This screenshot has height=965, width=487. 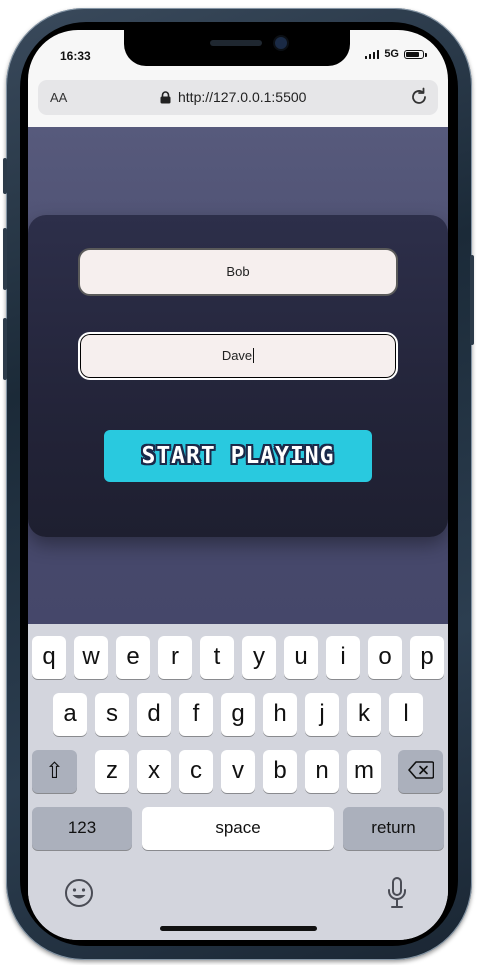 I want to click on backspace-icon, so click(x=420, y=770).